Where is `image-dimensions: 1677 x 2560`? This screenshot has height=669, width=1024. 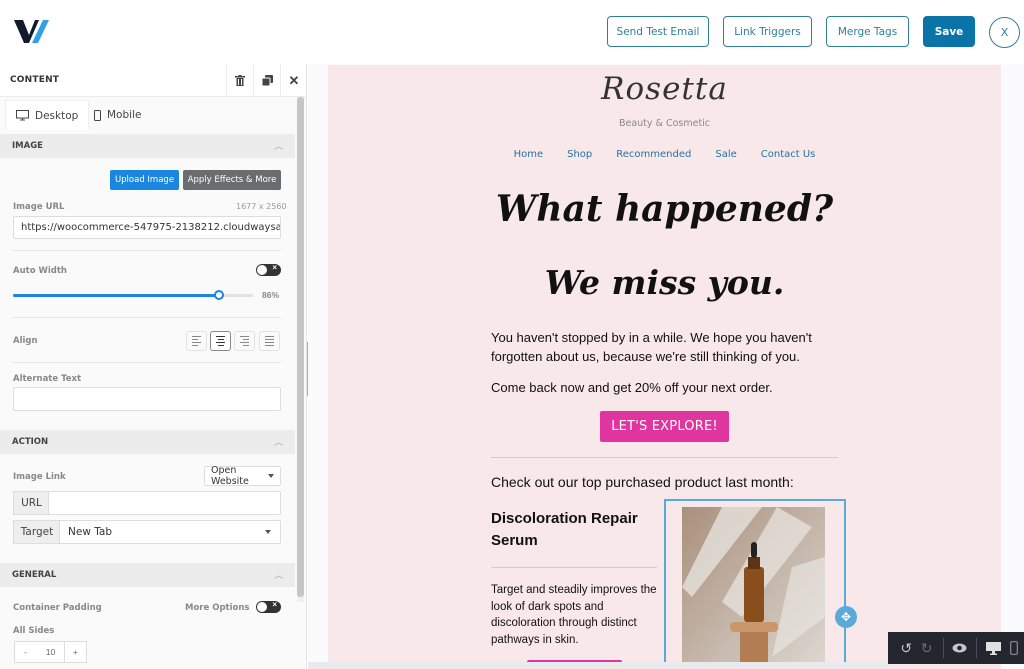 image-dimensions: 1677 x 2560 is located at coordinates (261, 206).